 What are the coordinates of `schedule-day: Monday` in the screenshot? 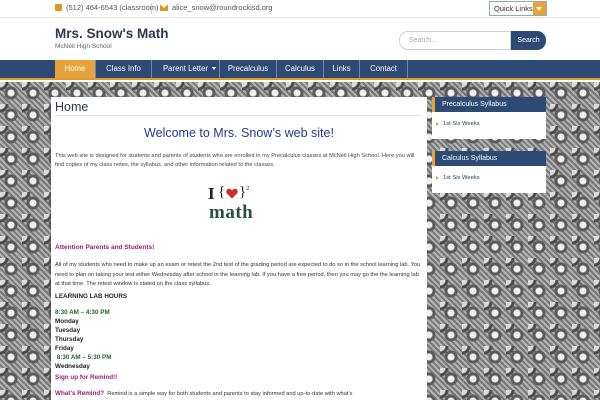 It's located at (67, 321).